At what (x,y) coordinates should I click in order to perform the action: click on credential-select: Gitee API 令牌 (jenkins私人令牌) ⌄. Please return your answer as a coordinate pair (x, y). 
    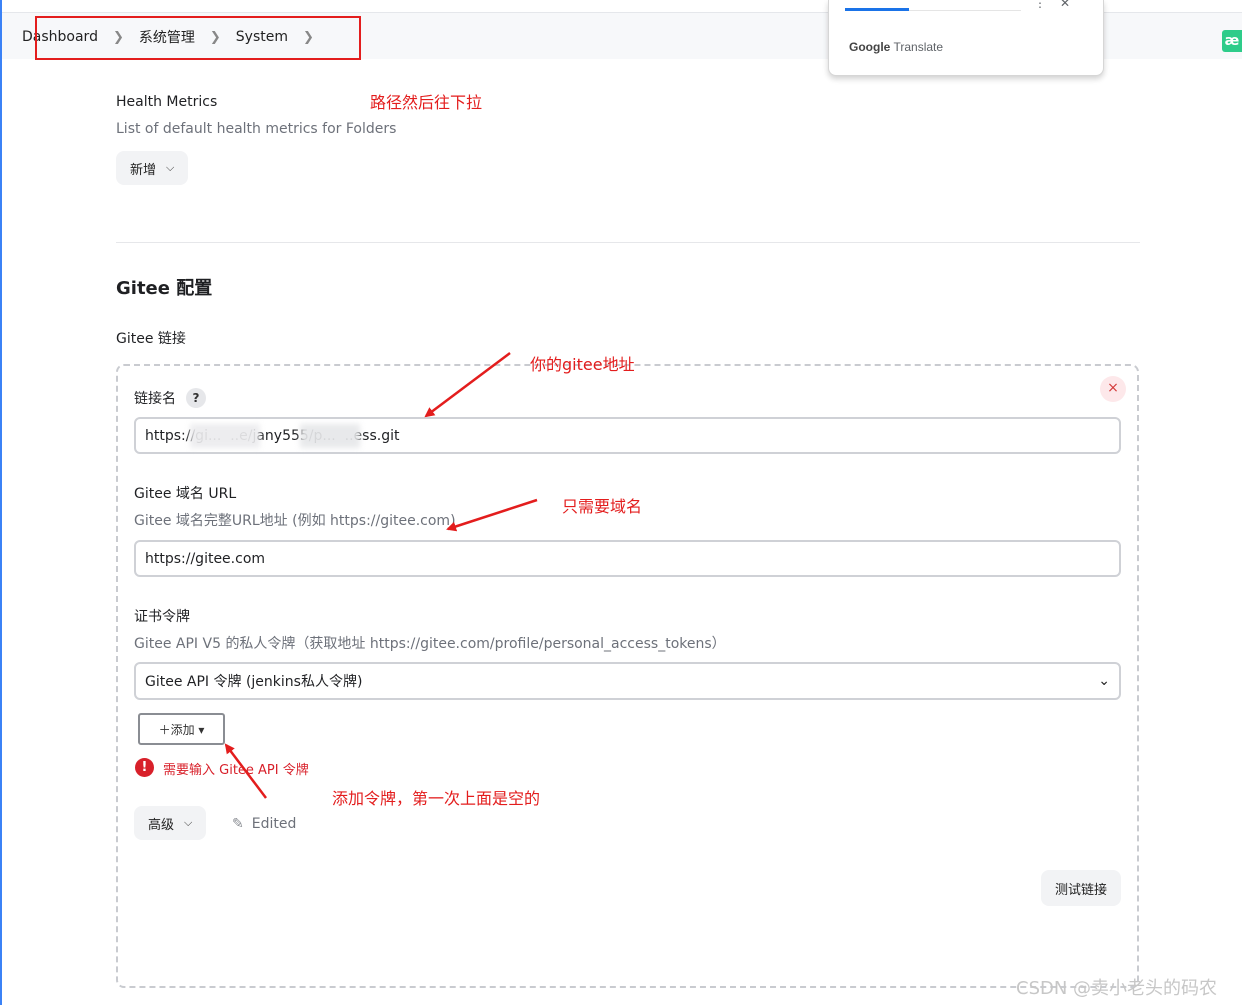
    Looking at the image, I should click on (627, 681).